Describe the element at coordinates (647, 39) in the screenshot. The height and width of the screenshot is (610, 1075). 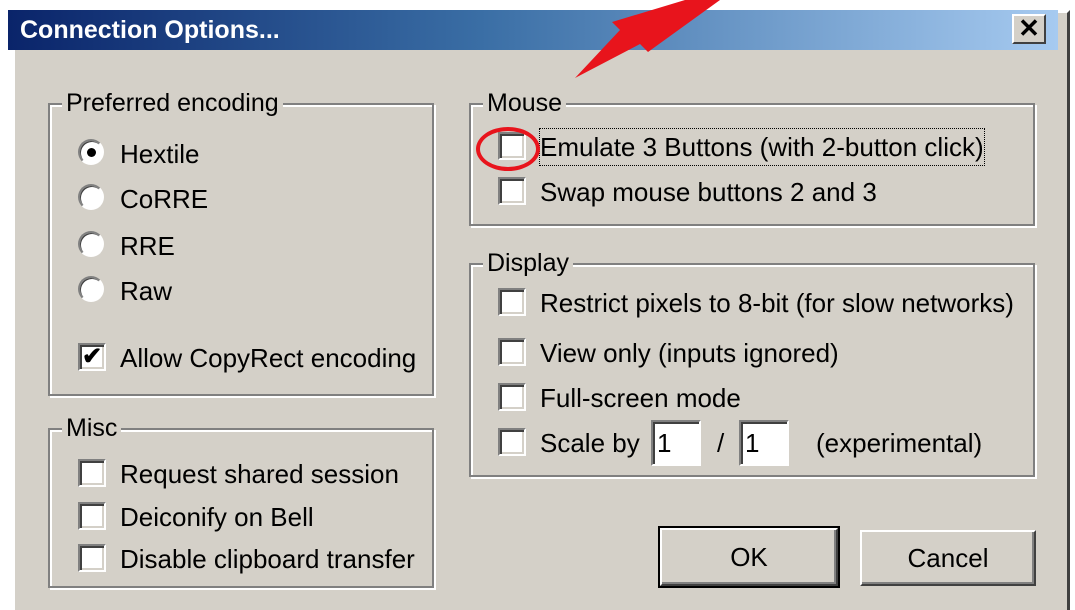
I see `annotation-arrow-icon` at that location.